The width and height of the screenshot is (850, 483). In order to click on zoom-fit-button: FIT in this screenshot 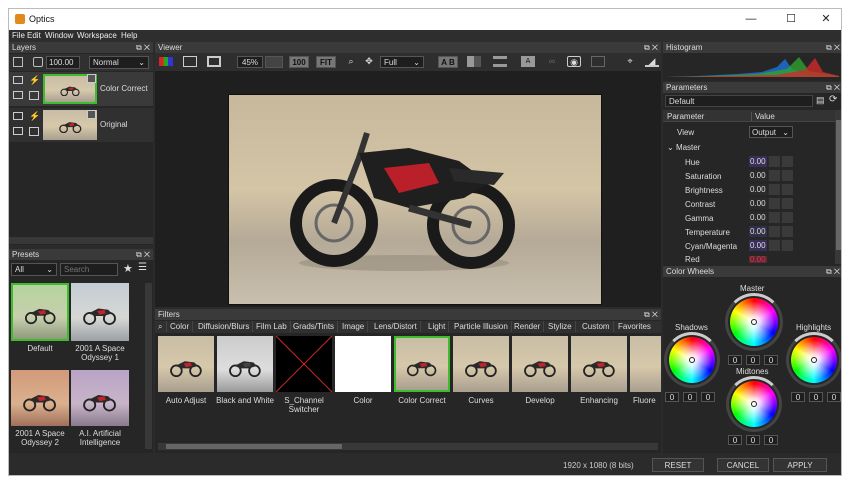, I will do `click(326, 62)`.